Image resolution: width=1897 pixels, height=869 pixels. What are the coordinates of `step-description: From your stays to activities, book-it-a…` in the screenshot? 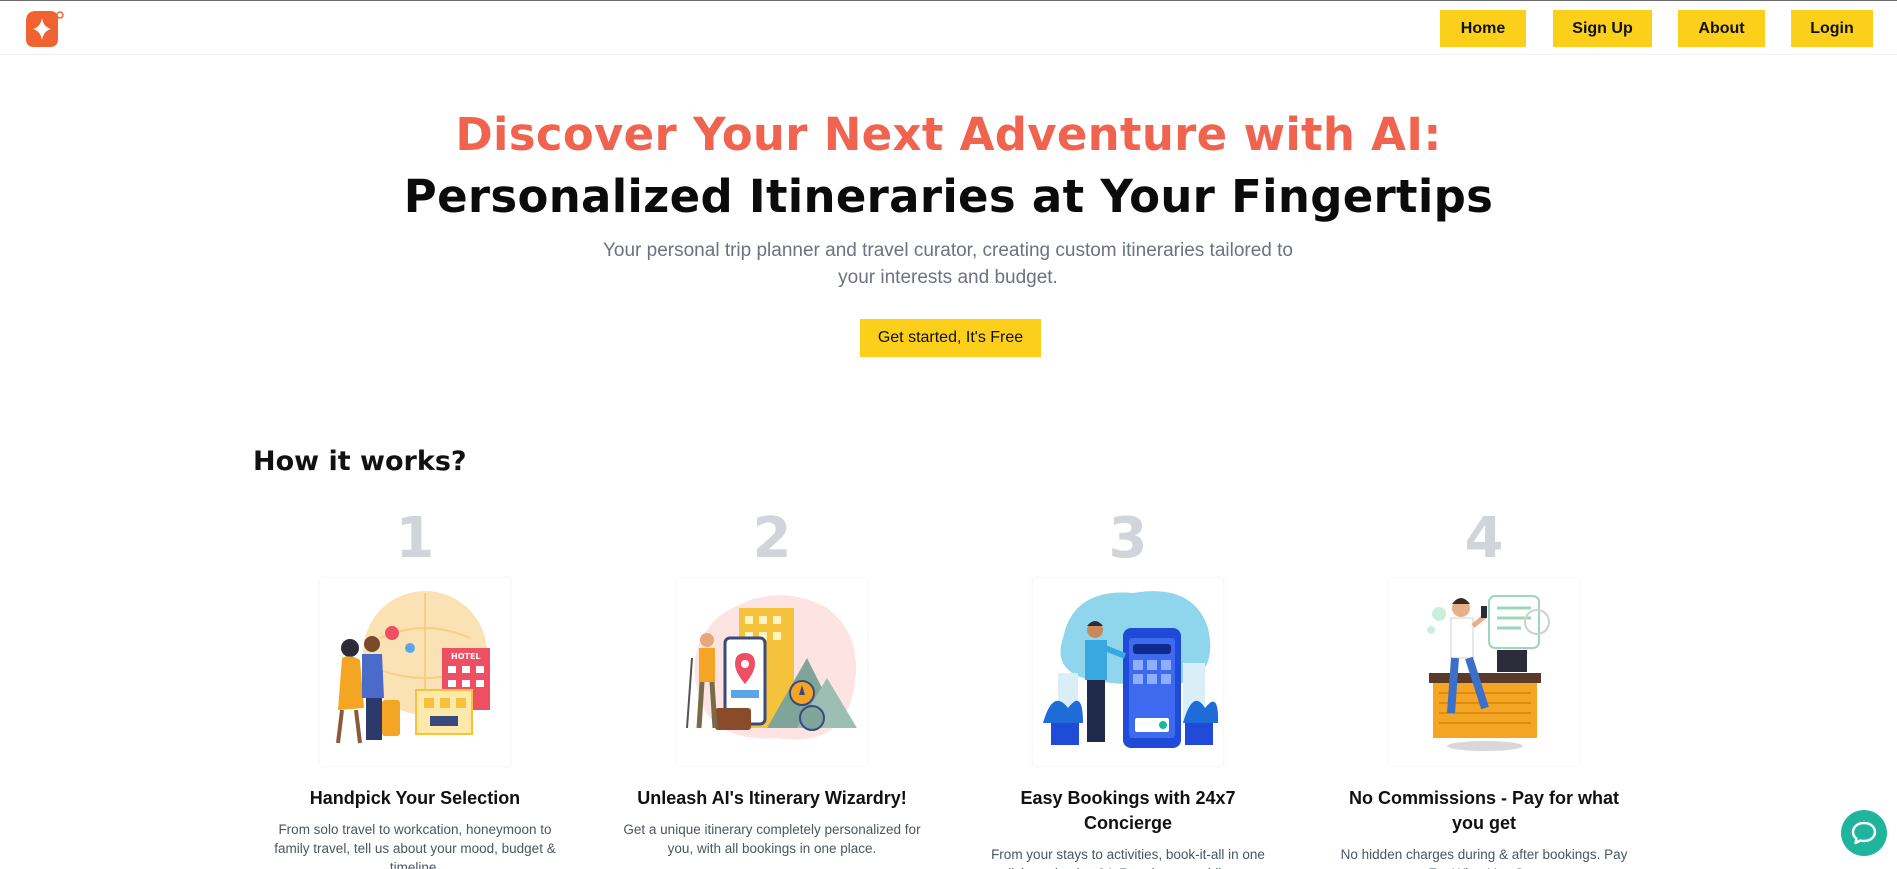 It's located at (1128, 858).